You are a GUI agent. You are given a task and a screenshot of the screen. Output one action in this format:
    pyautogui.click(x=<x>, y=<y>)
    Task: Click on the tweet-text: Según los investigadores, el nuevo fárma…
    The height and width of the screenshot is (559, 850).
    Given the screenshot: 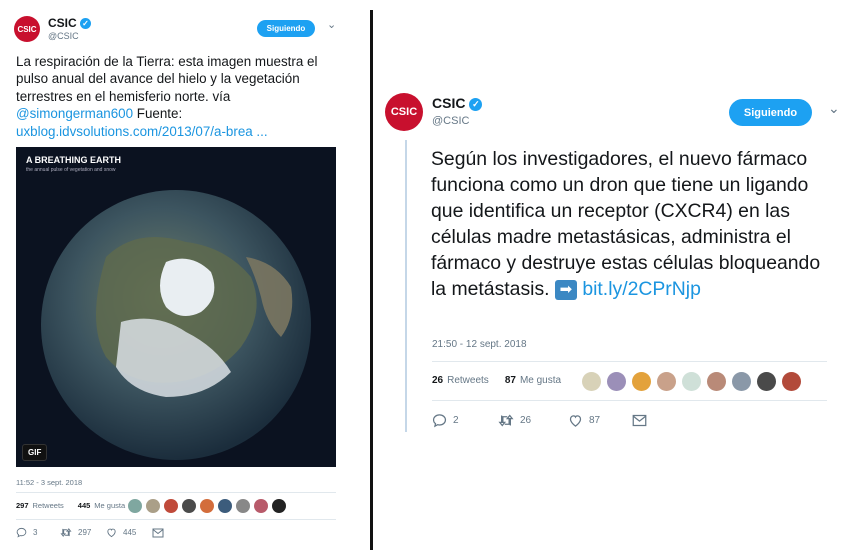 What is the action you would take?
    pyautogui.click(x=628, y=224)
    